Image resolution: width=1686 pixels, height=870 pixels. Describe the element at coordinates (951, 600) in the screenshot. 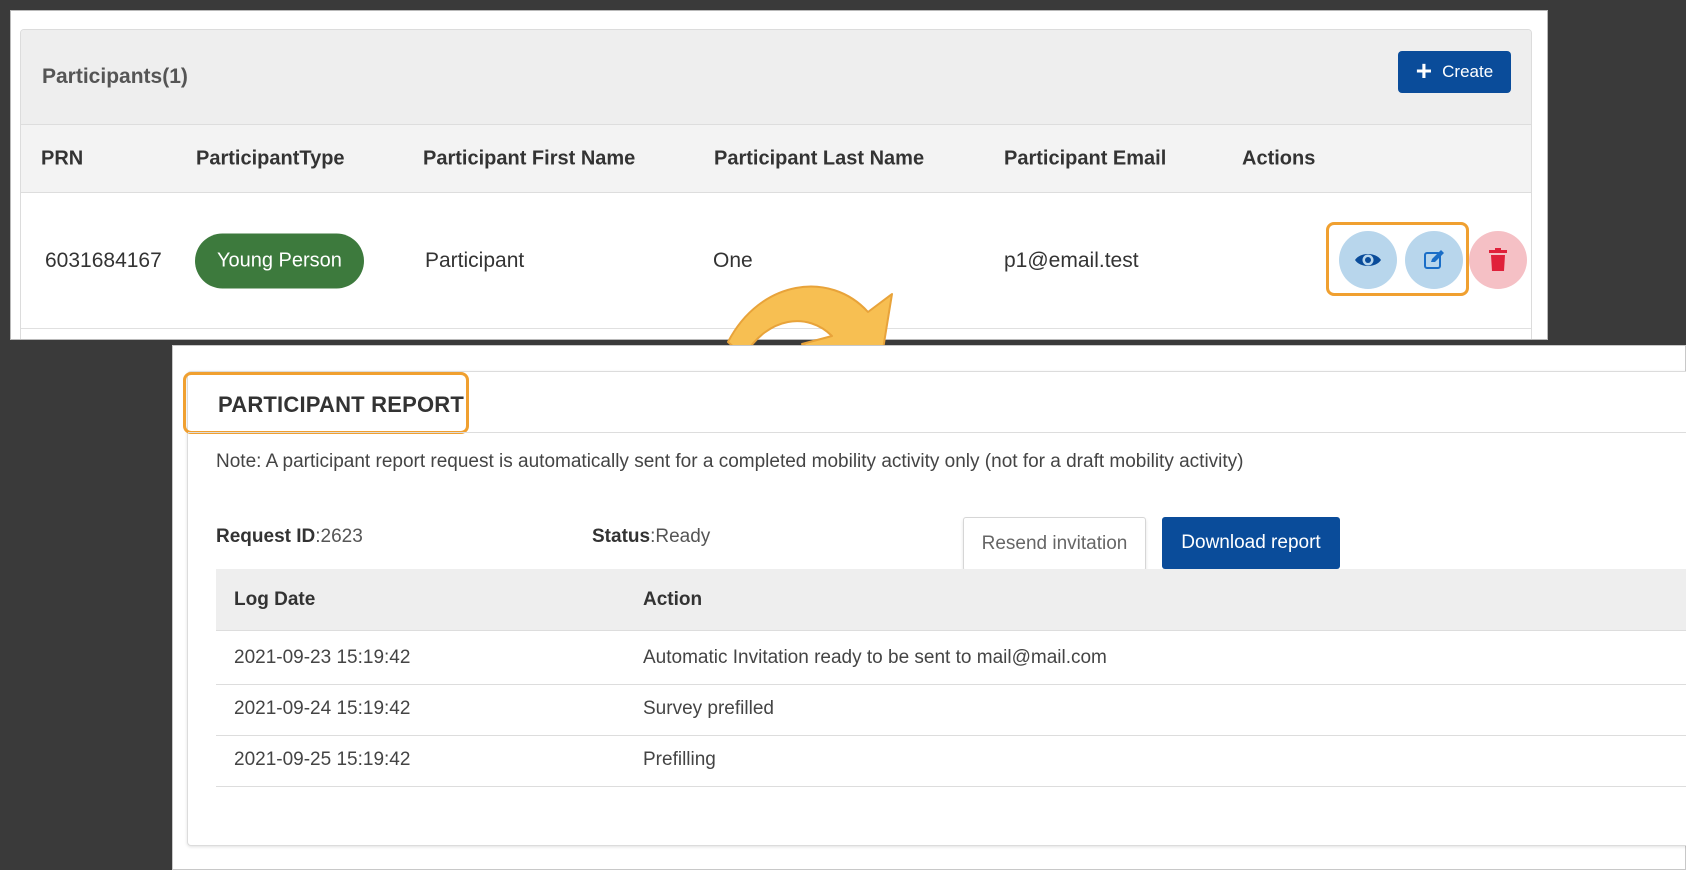

I see `log-table-header: Log Date Action` at that location.